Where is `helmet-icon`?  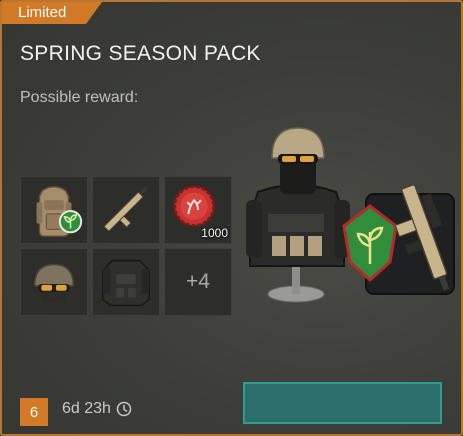 helmet-icon is located at coordinates (54, 282).